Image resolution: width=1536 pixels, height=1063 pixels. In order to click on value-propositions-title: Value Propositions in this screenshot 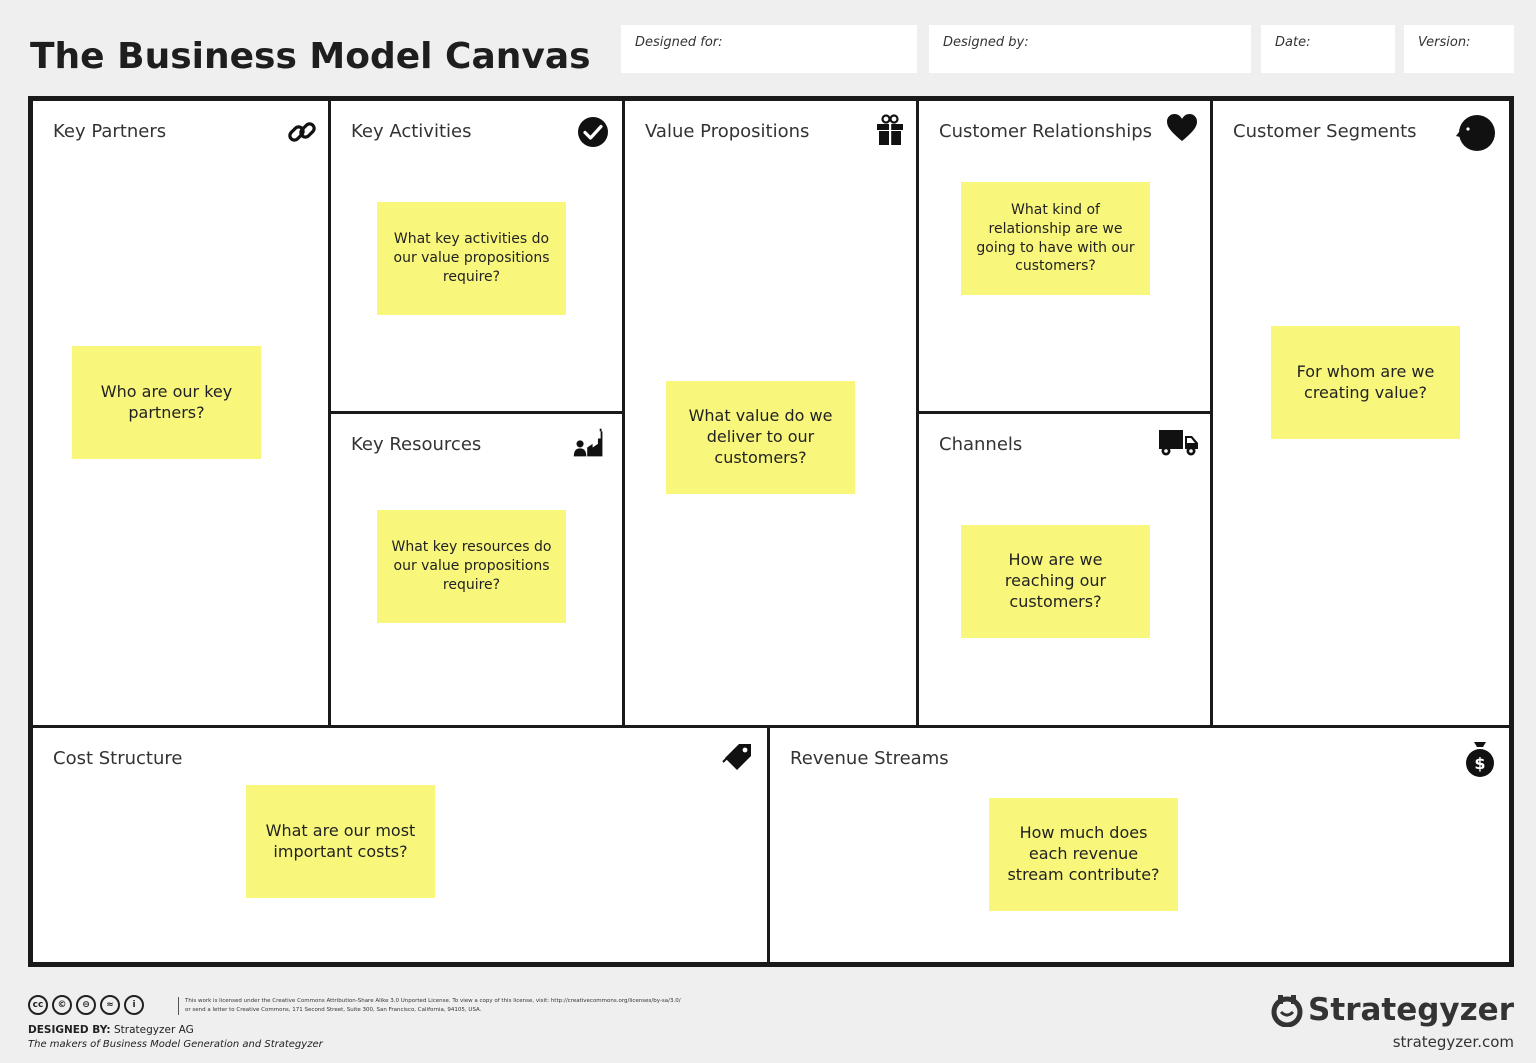, I will do `click(727, 131)`.